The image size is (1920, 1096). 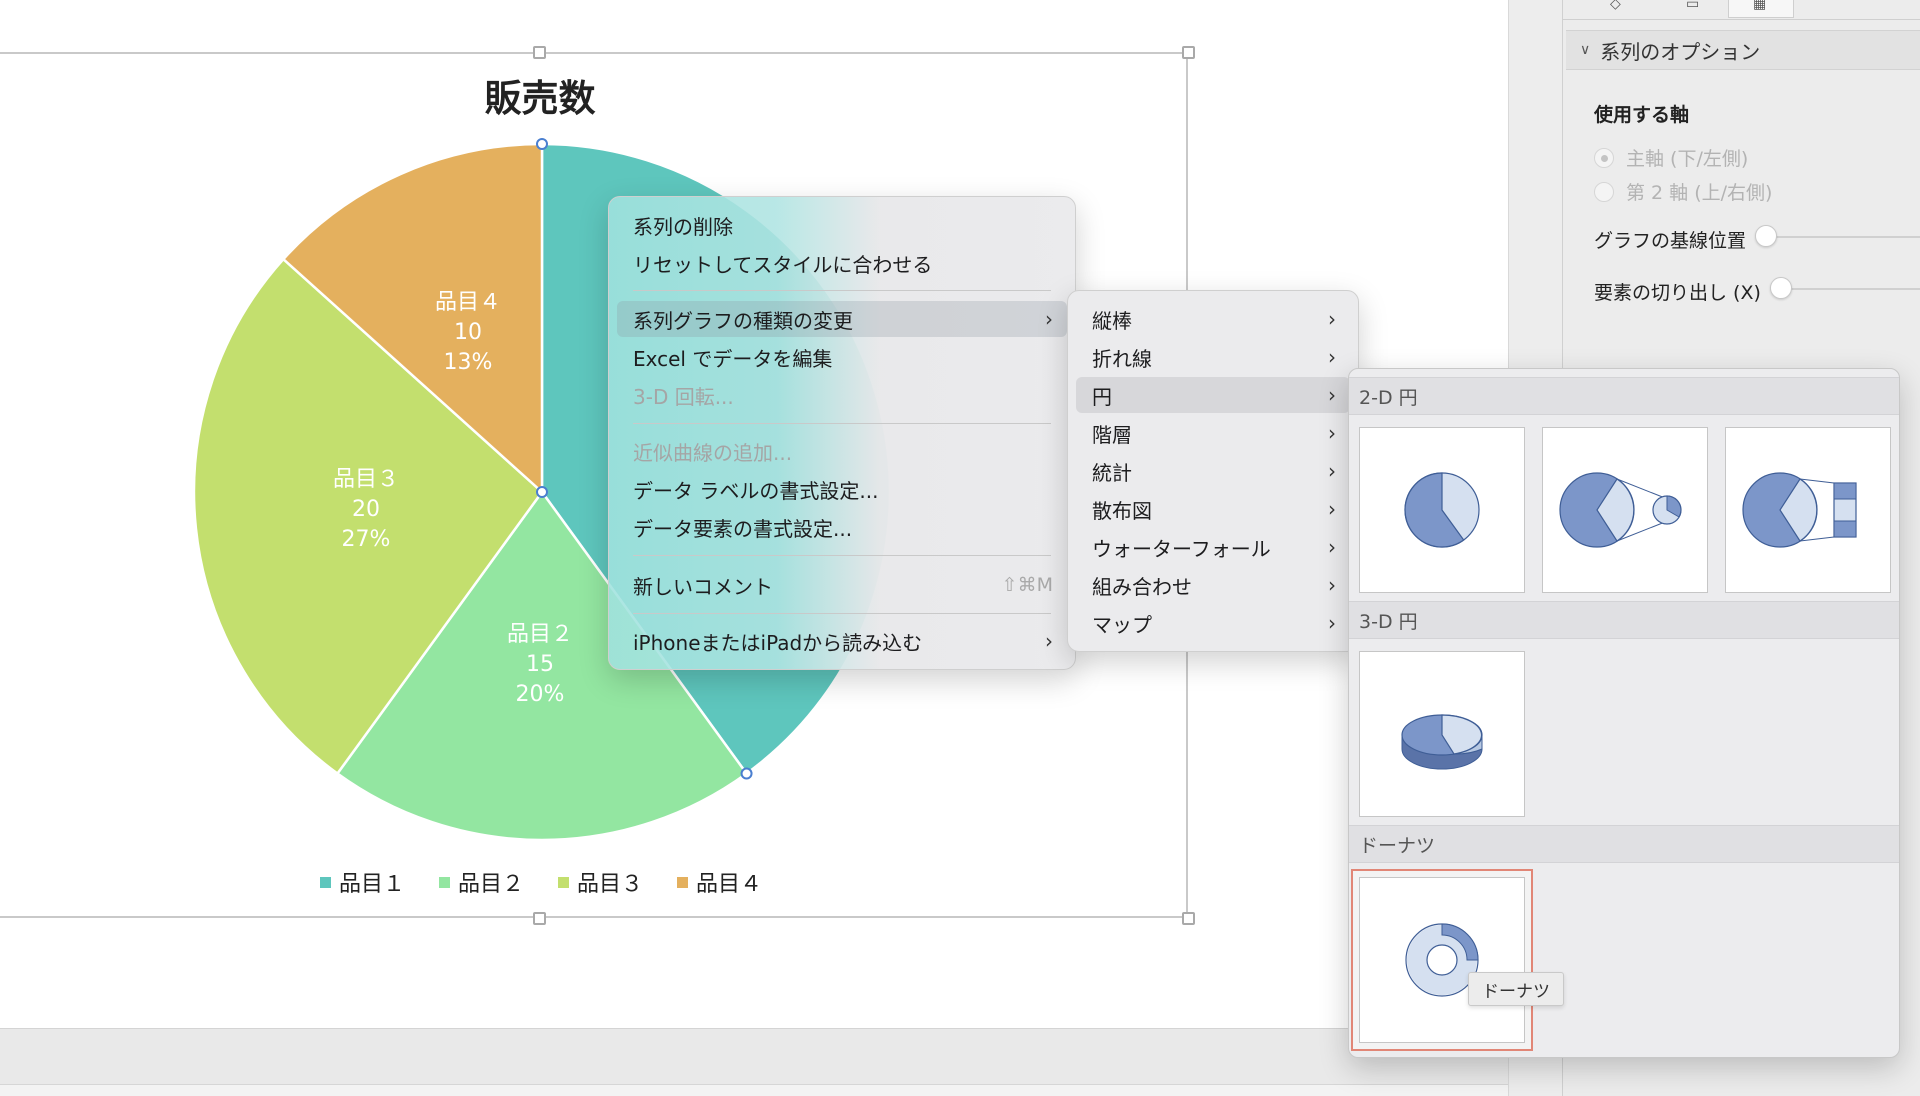 I want to click on data-label-item2: 品目２ 15 20%, so click(x=540, y=665).